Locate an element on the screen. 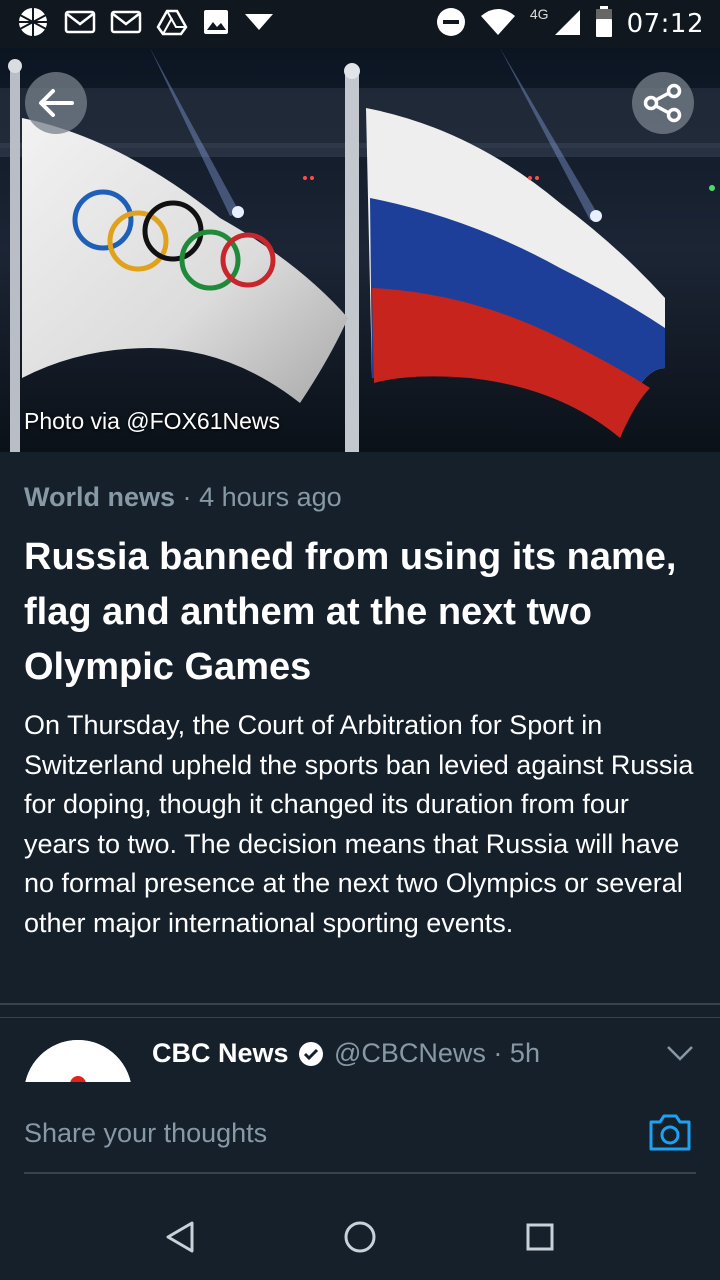 This screenshot has width=720, height=1280. nav-home-button is located at coordinates (360, 1237).